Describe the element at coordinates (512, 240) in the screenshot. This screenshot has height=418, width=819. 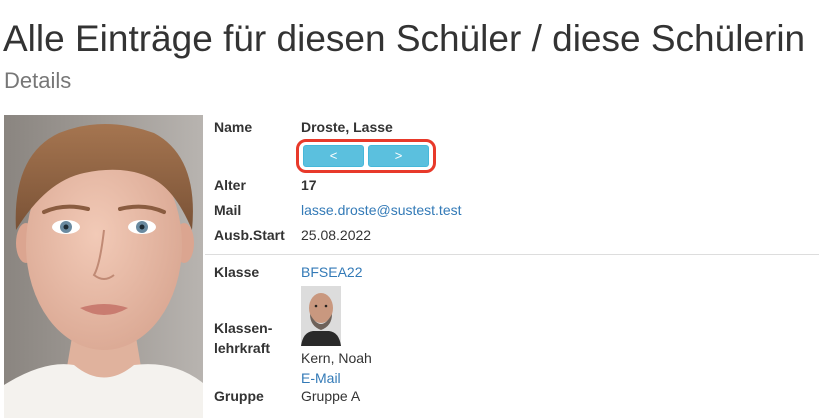
I see `start-row: Ausb.Start 25.08.2022` at that location.